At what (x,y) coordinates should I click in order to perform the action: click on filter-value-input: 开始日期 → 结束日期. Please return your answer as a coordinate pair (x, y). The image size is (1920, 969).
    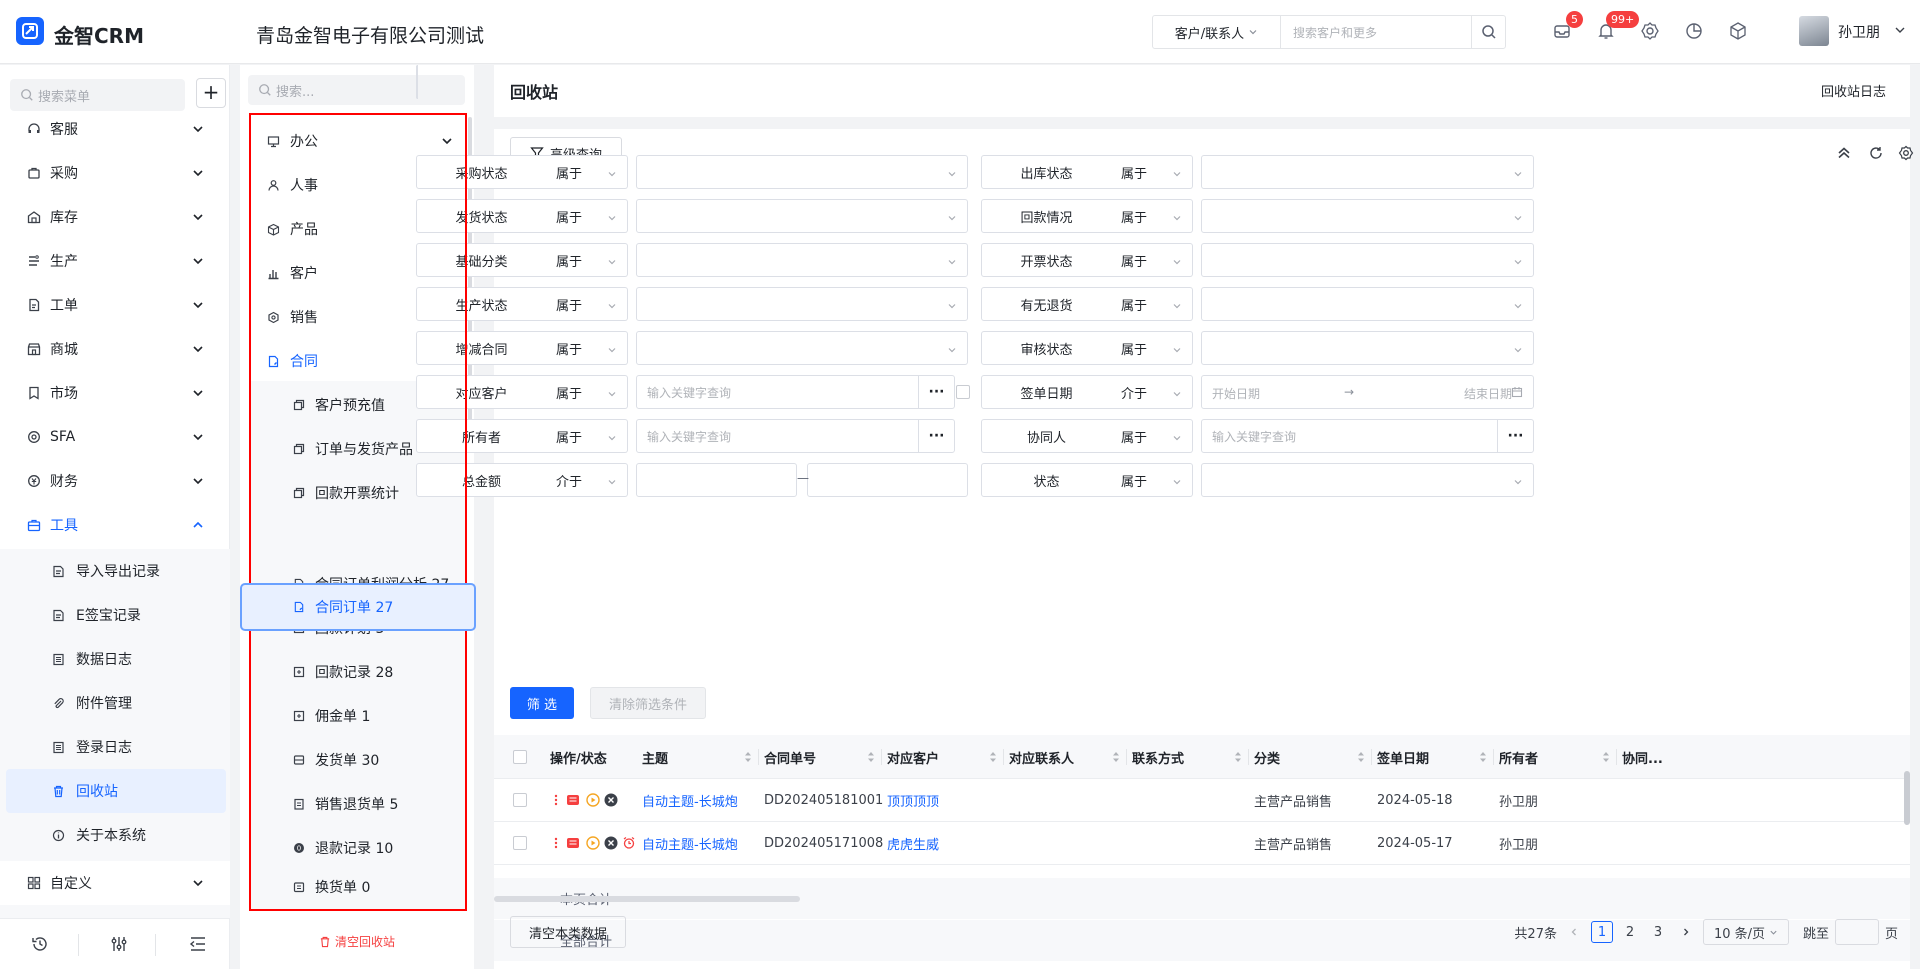
    Looking at the image, I should click on (1367, 392).